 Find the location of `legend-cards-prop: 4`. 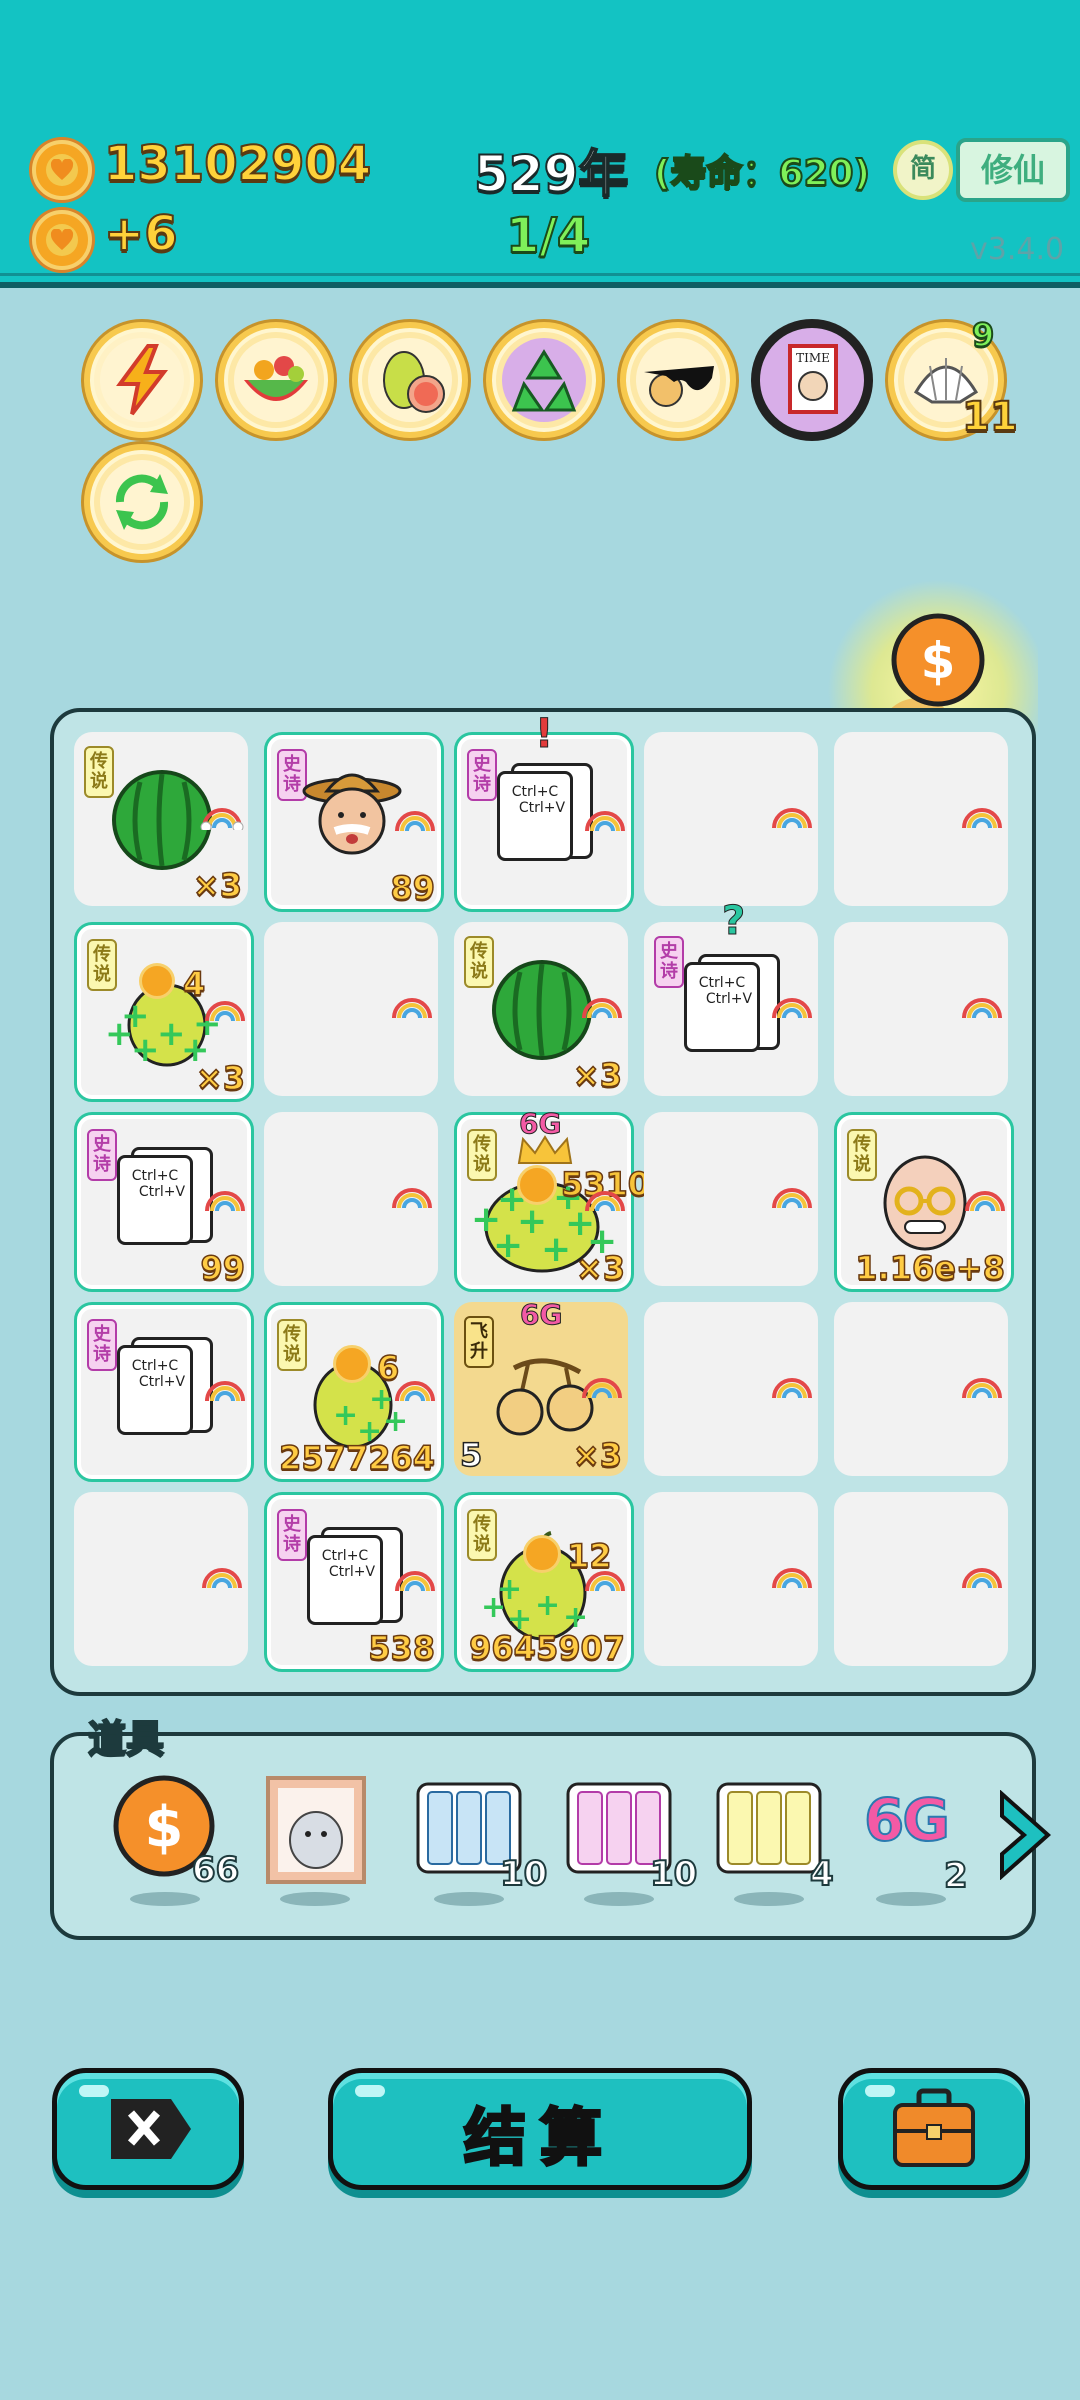

legend-cards-prop: 4 is located at coordinates (774, 1843).